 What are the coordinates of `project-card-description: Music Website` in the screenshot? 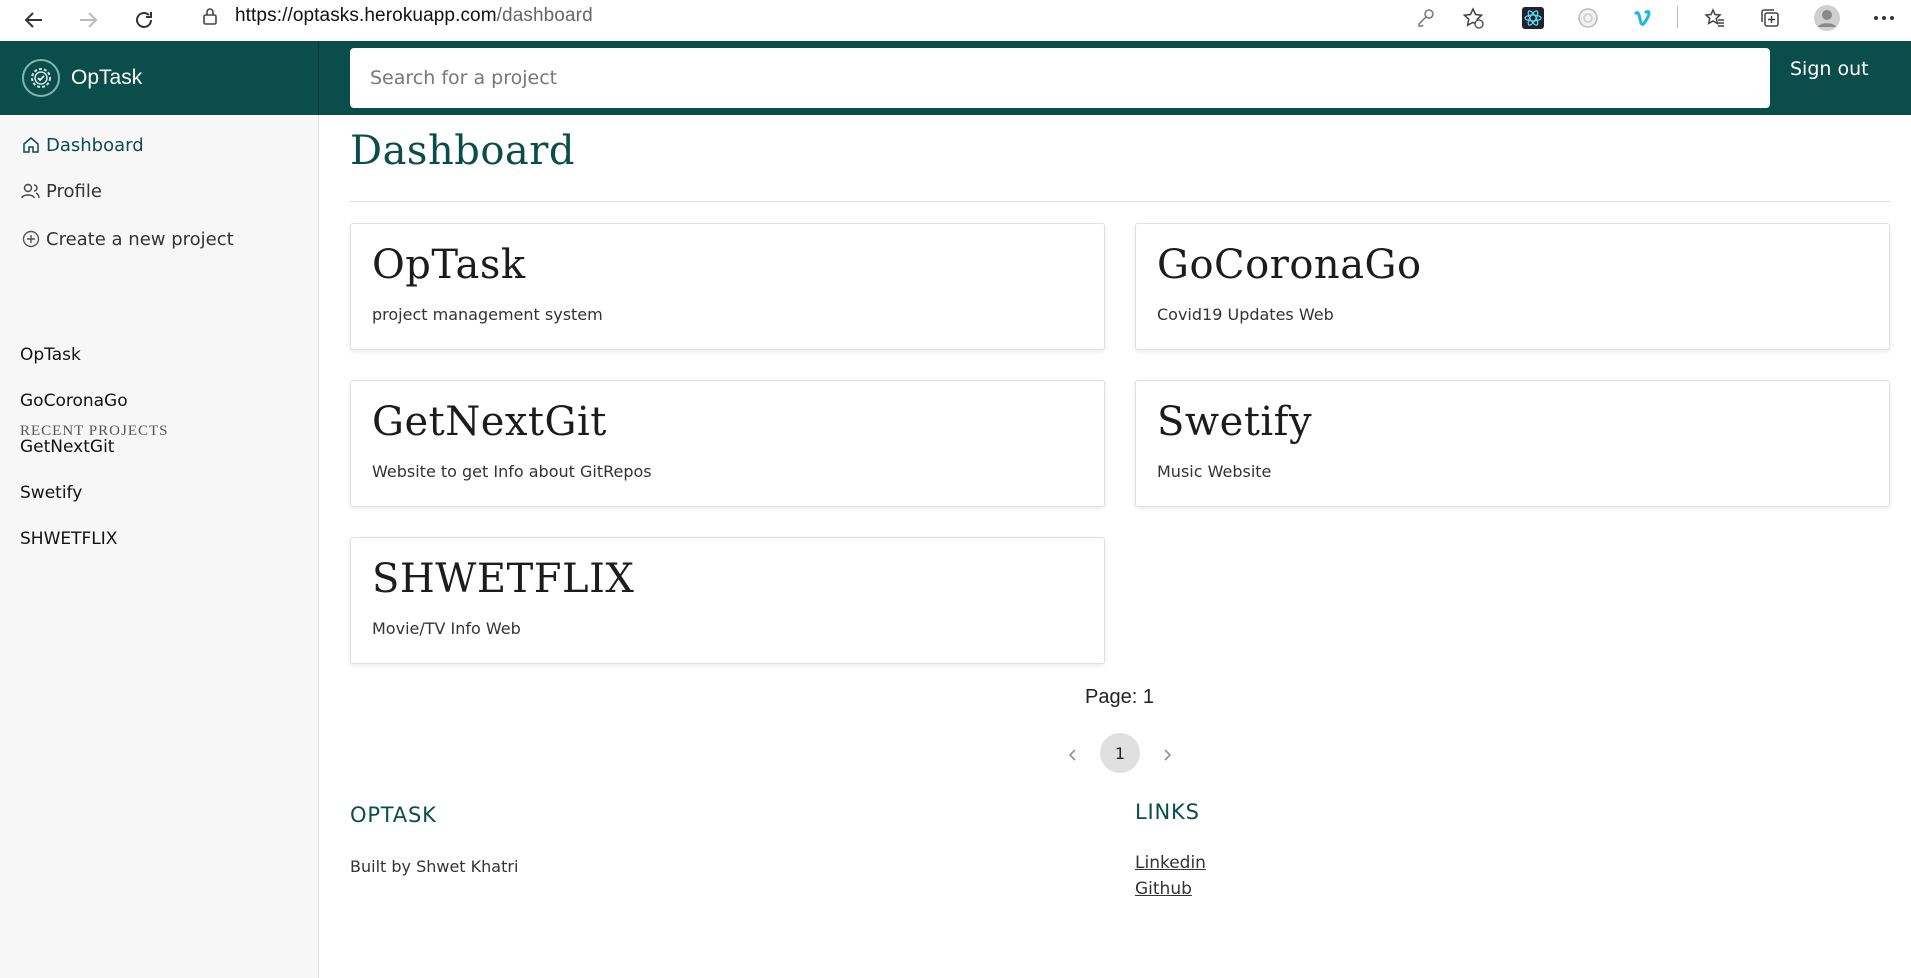 It's located at (1214, 471).